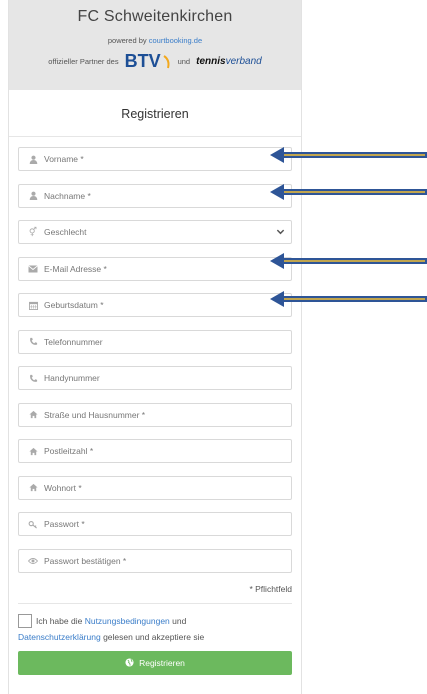 This screenshot has height=694, width=427. I want to click on last-name-placeholder: Nachname *, so click(67, 195).